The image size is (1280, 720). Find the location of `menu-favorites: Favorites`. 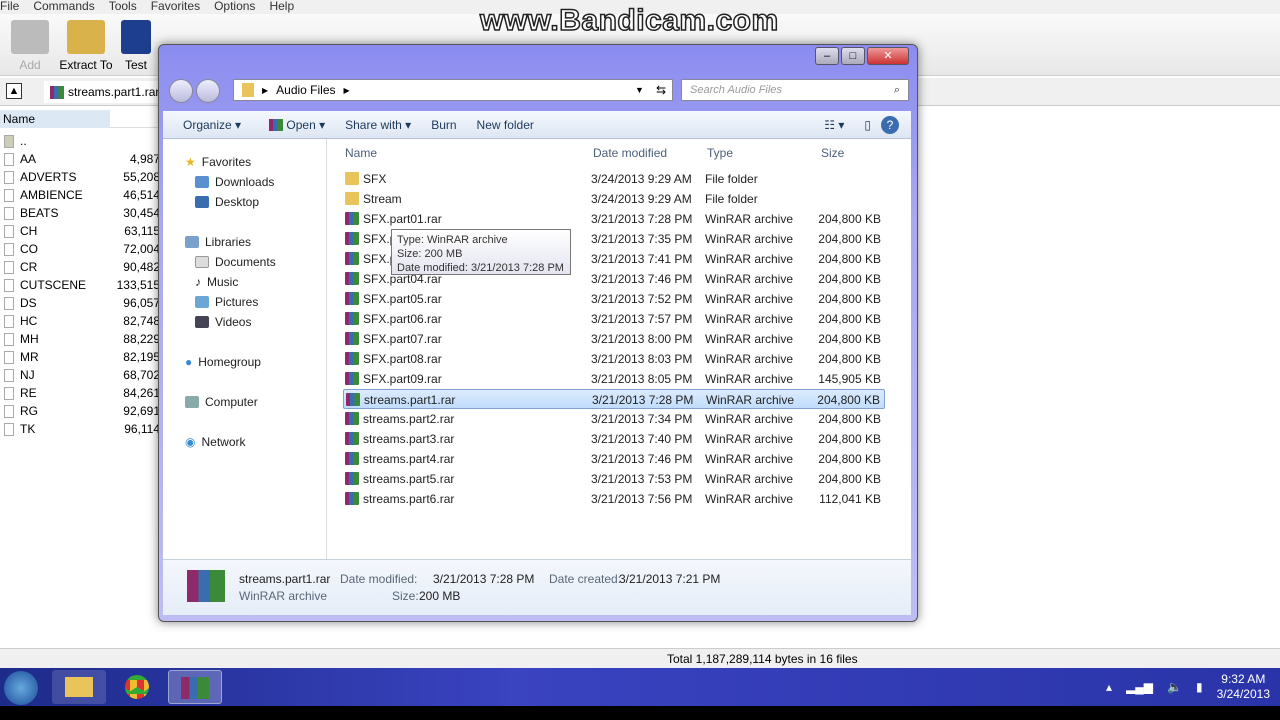

menu-favorites: Favorites is located at coordinates (175, 7).